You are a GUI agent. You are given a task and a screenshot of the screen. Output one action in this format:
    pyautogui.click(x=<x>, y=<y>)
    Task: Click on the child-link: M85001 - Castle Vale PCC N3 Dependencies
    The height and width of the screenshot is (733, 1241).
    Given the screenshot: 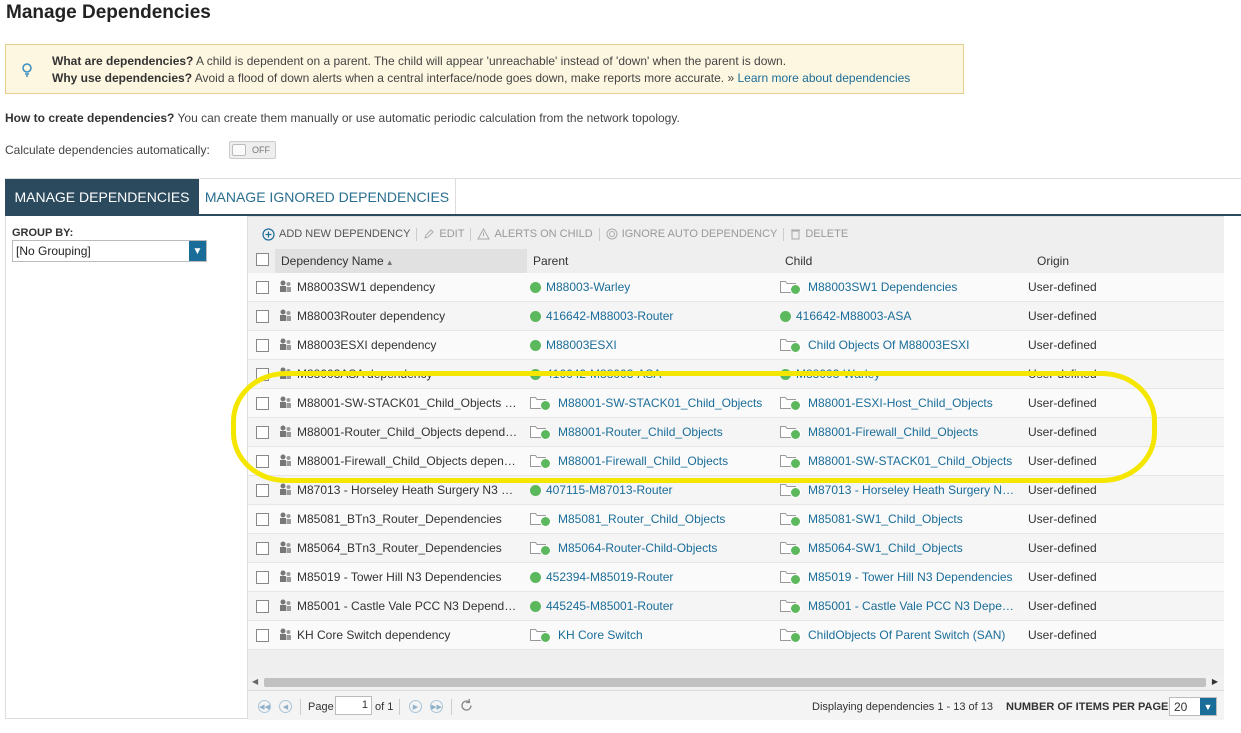 What is the action you would take?
    pyautogui.click(x=914, y=606)
    